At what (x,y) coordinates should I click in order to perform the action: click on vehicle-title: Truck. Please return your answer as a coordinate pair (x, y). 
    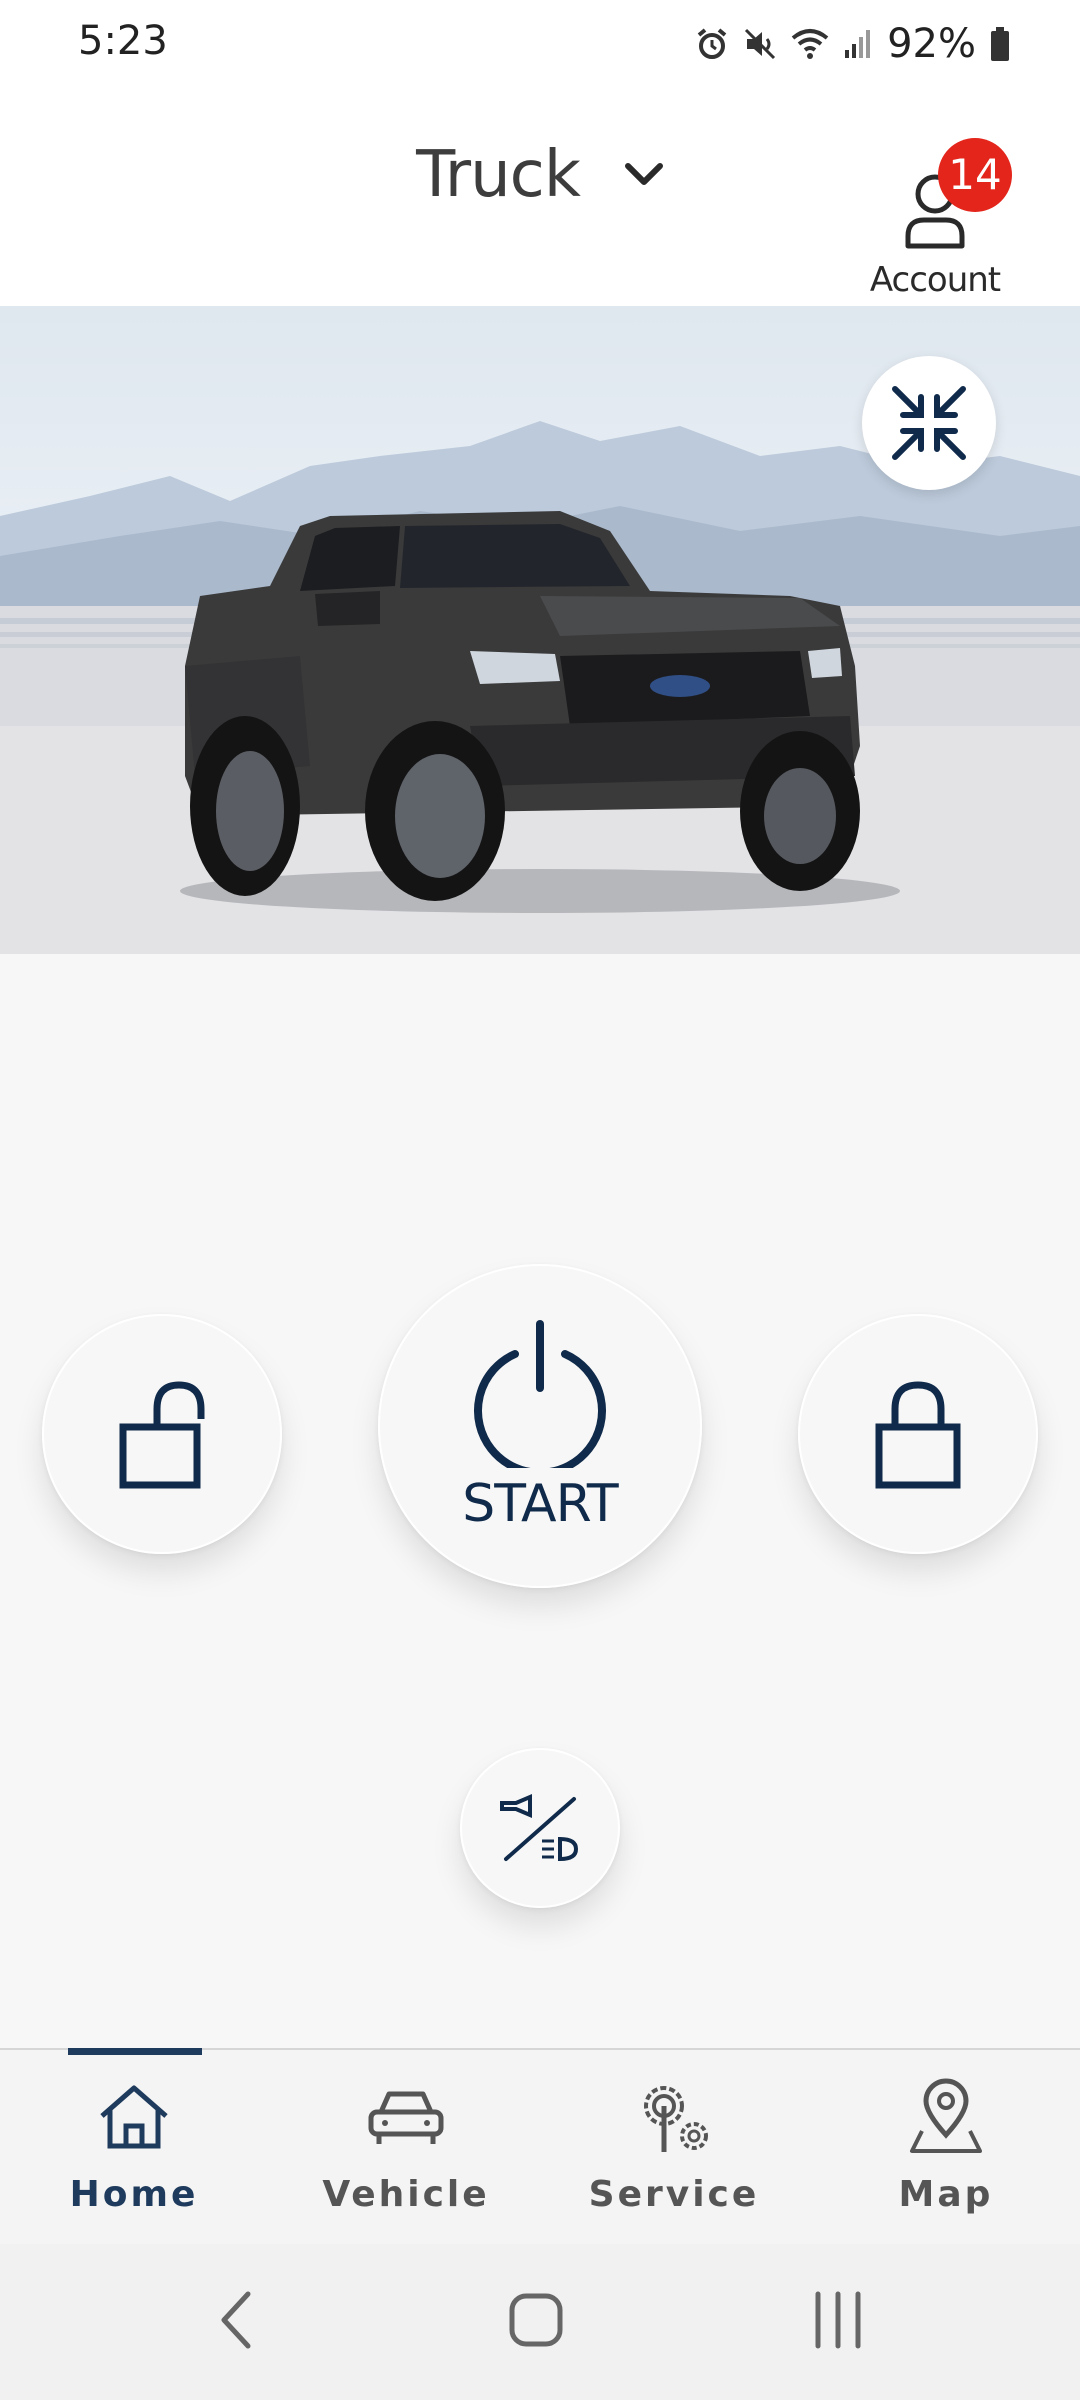
    Looking at the image, I should click on (498, 175).